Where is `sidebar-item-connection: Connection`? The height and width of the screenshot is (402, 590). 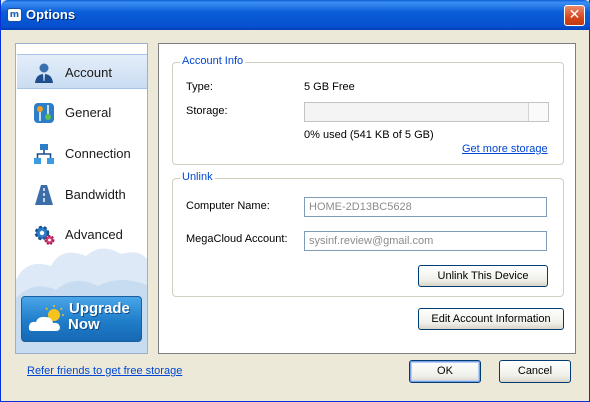 sidebar-item-connection: Connection is located at coordinates (82, 153).